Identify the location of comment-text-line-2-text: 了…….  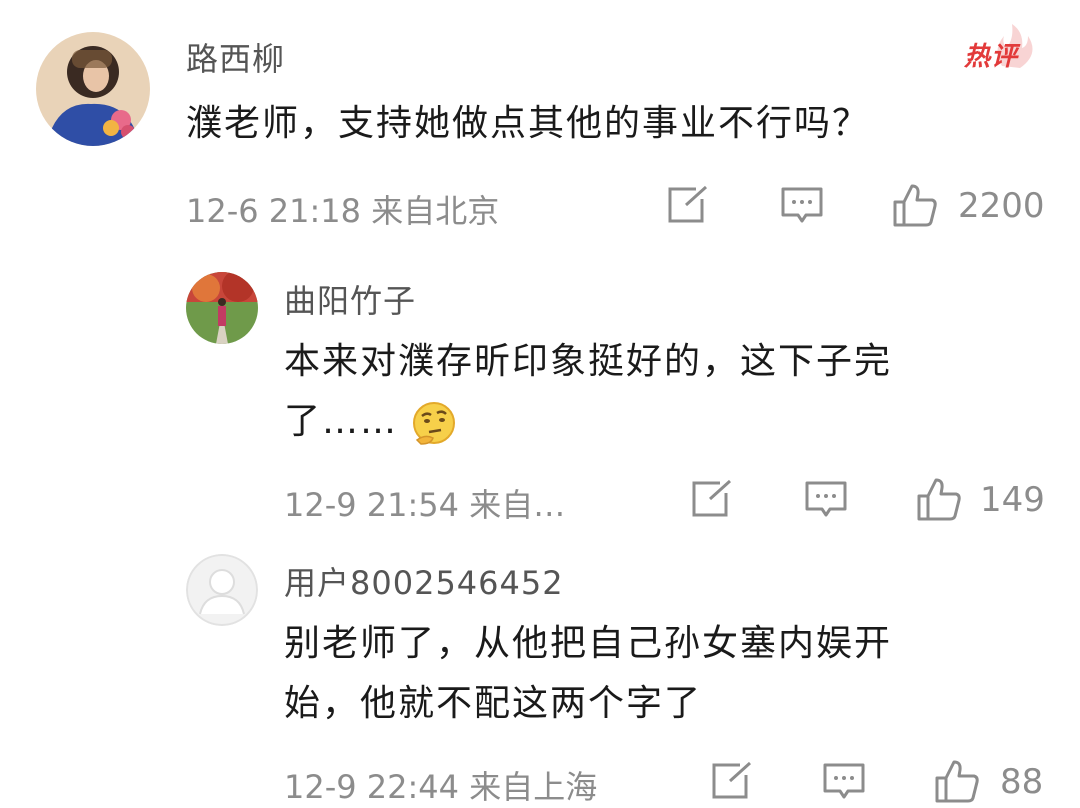
(341, 421).